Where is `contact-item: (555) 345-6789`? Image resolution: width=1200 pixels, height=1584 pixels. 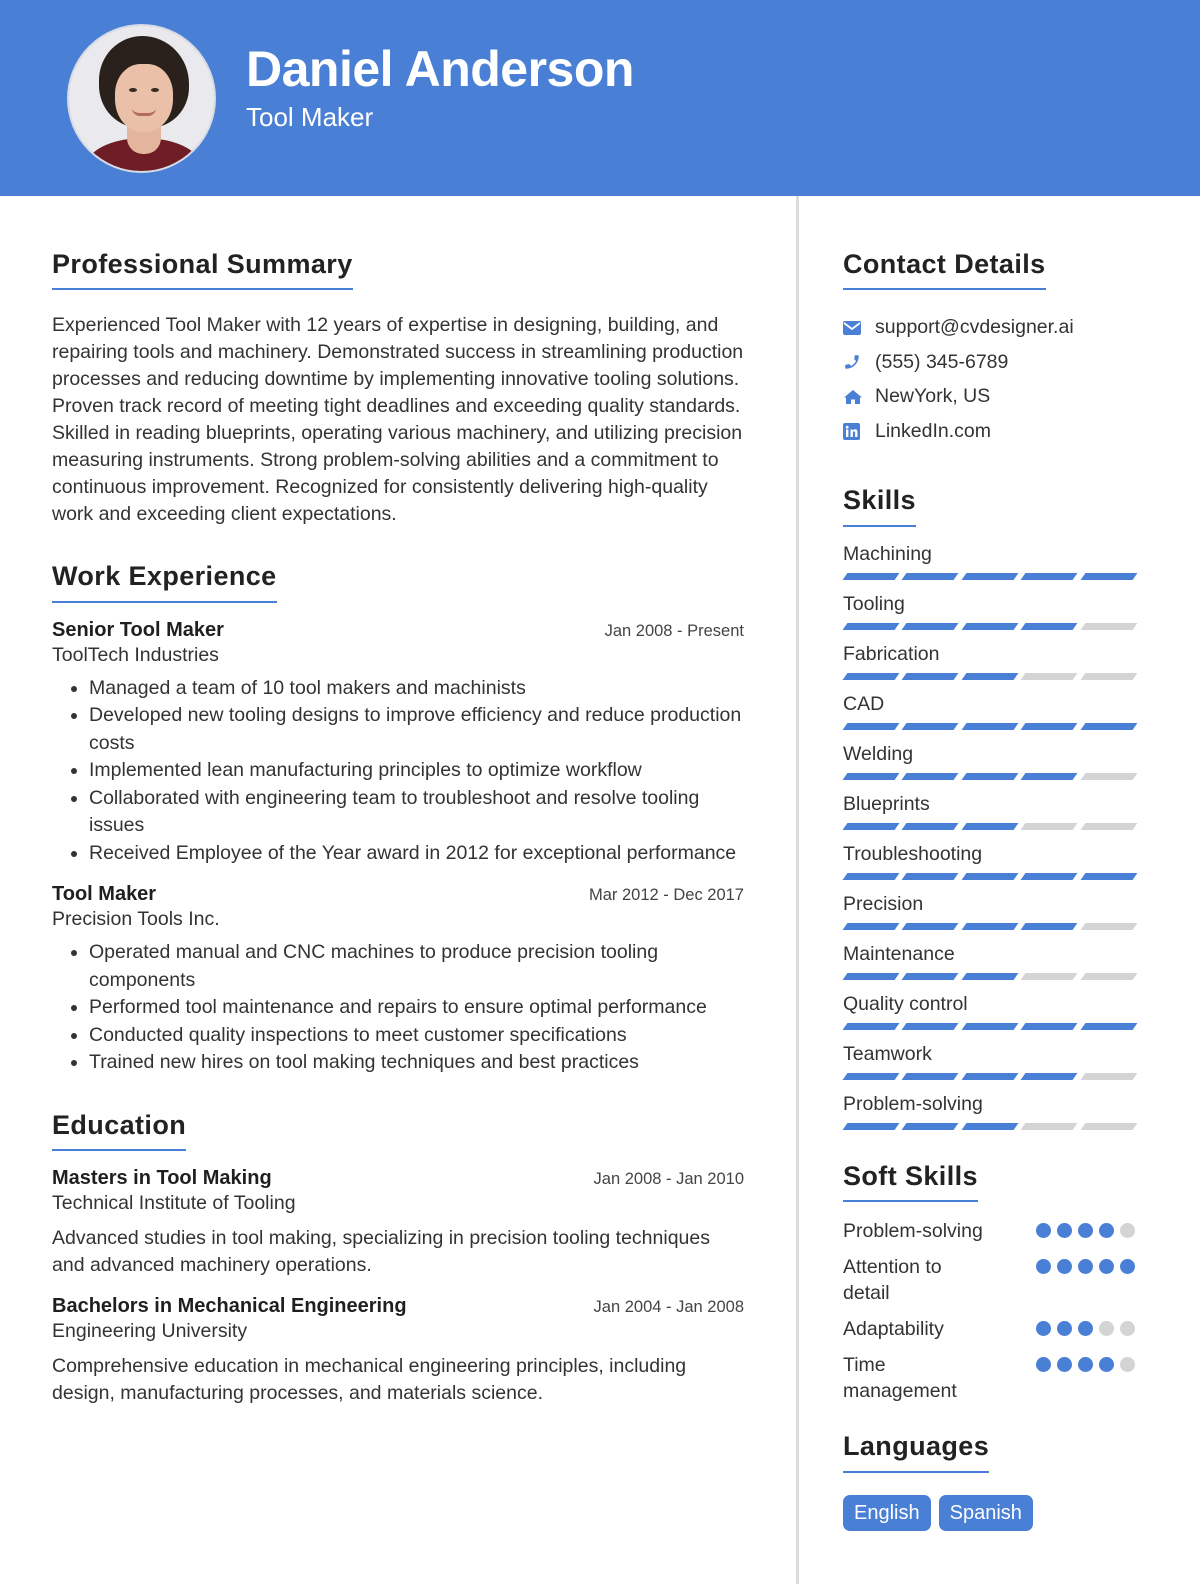
contact-item: (555) 345-6789 is located at coordinates (989, 362).